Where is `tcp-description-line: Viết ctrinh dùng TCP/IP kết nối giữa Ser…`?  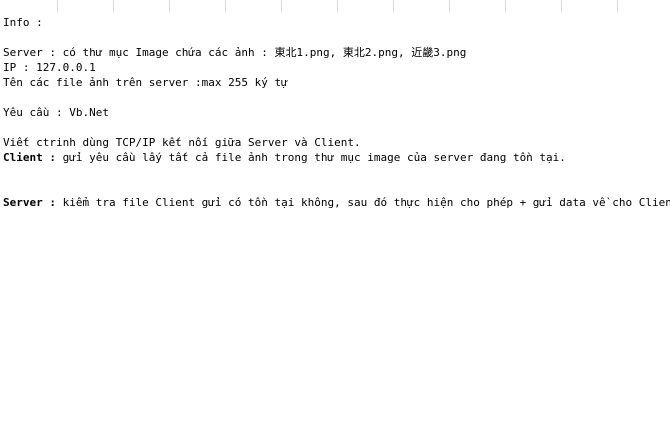
tcp-description-line: Viết ctrinh dùng TCP/IP kết nối giữa Ser… is located at coordinates (182, 142).